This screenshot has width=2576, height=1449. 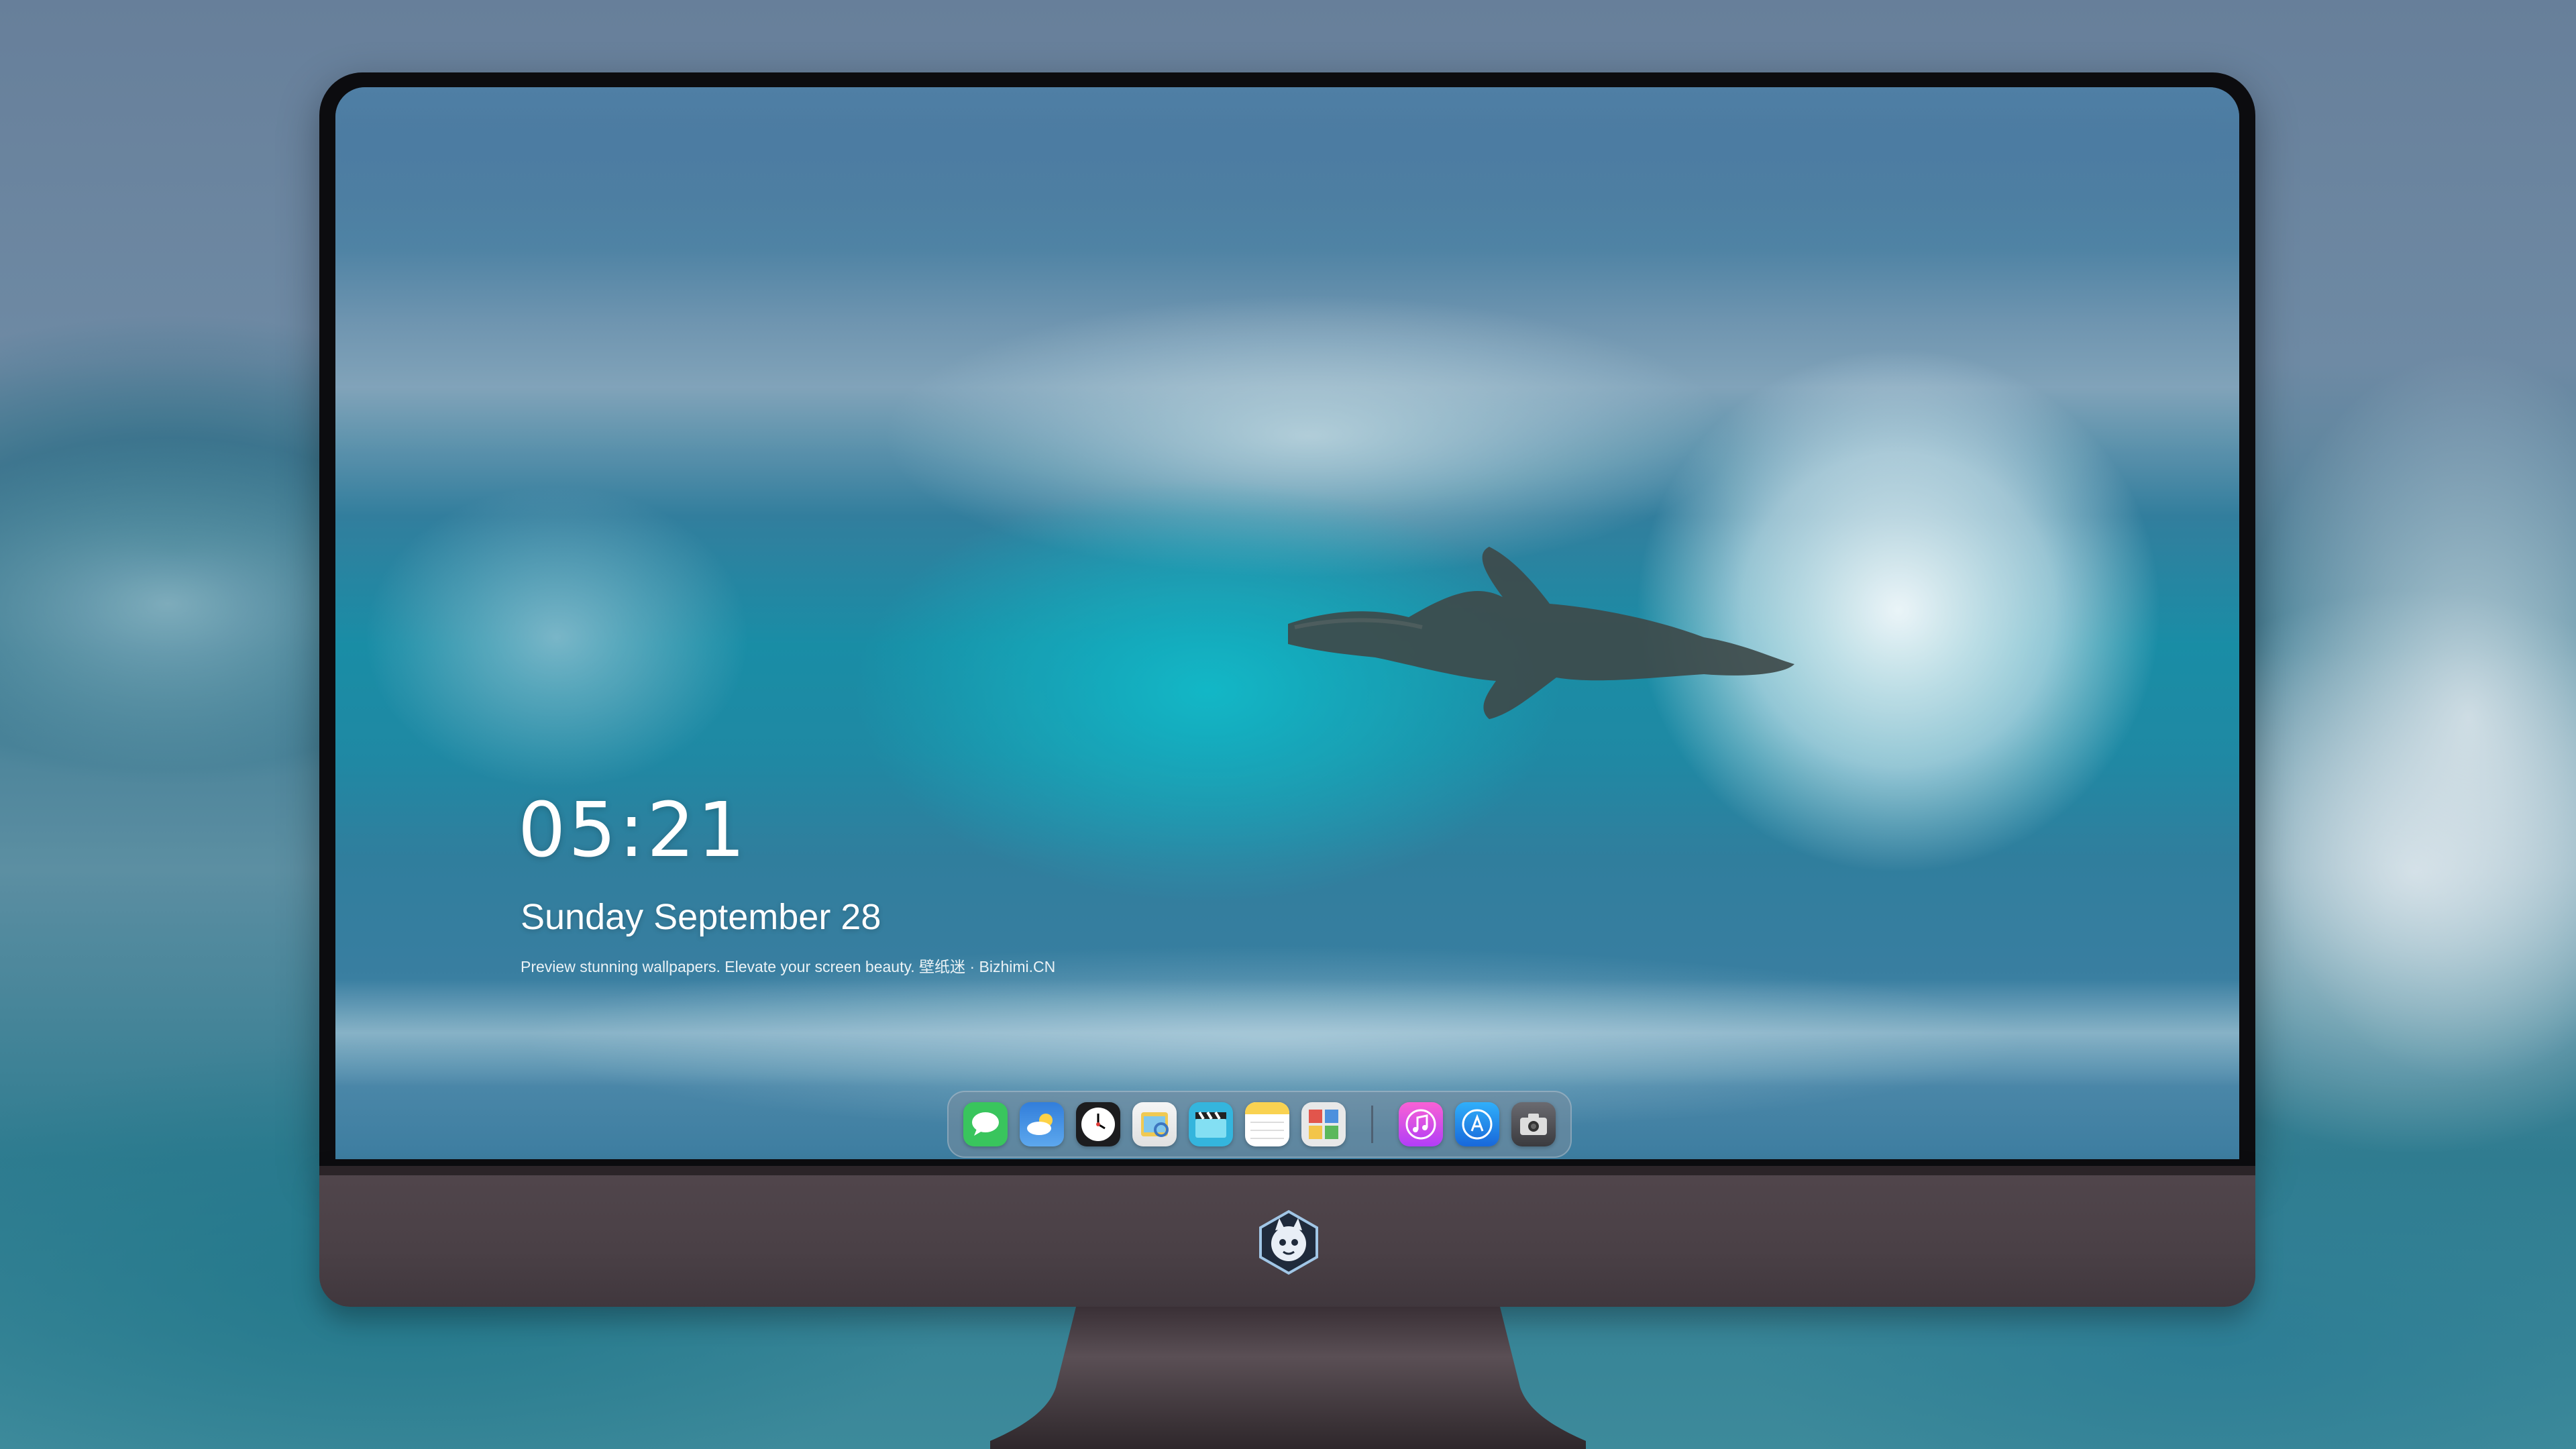 I want to click on lock-screen-date: Sunday September 28, so click(x=701, y=917).